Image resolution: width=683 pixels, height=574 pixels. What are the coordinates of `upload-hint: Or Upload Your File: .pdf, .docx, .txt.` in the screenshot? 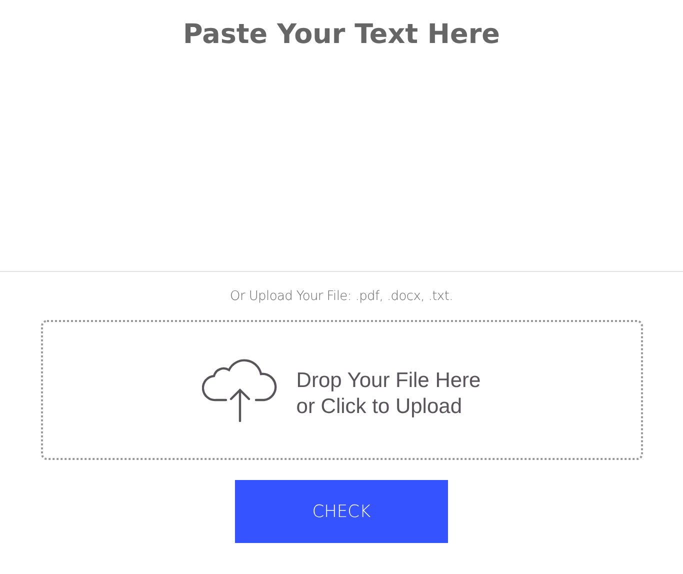 It's located at (341, 296).